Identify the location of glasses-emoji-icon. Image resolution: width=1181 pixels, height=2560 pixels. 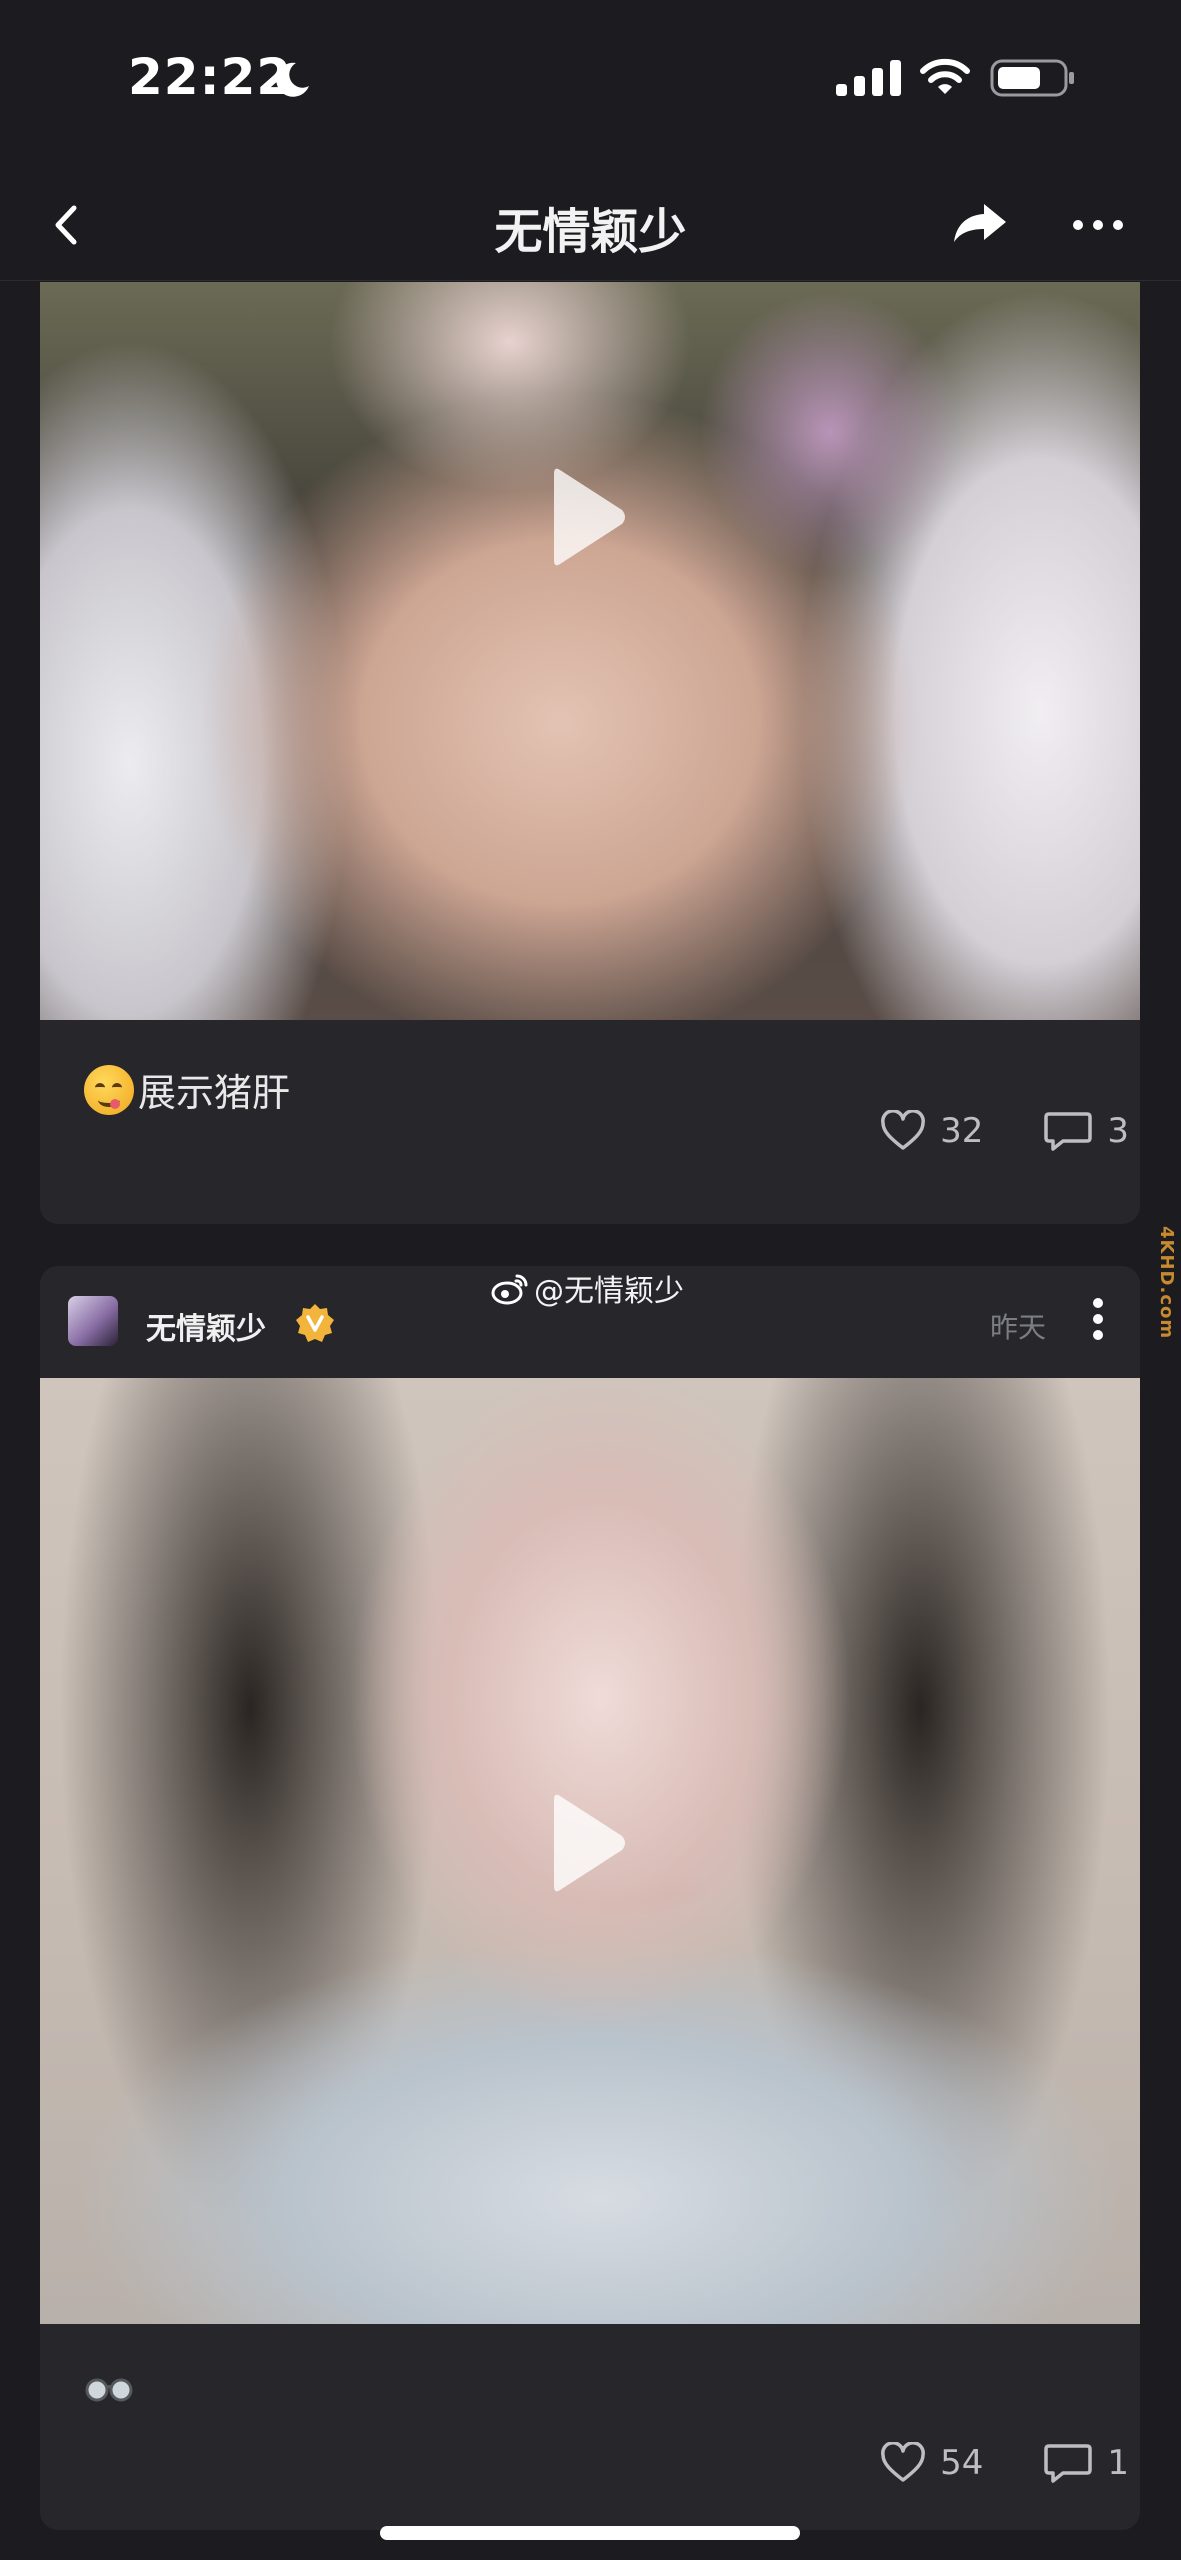
(109, 2390).